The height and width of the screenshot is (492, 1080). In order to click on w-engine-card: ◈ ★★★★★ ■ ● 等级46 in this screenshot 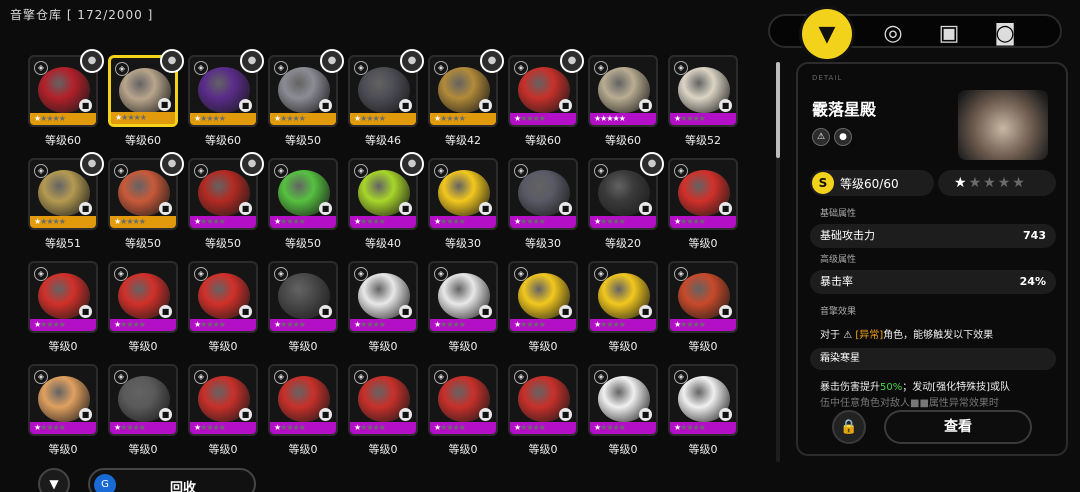, I will do `click(386, 98)`.